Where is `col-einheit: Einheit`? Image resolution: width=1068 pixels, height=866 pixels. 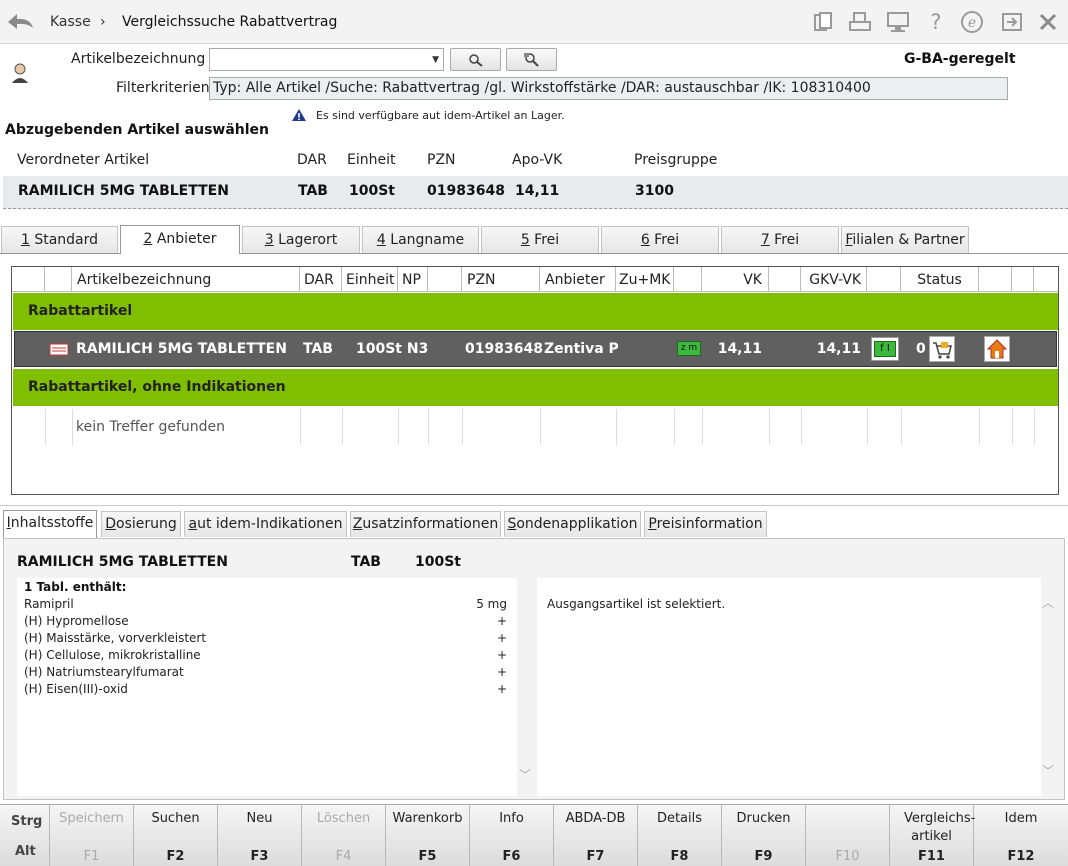
col-einheit: Einheit is located at coordinates (370, 279).